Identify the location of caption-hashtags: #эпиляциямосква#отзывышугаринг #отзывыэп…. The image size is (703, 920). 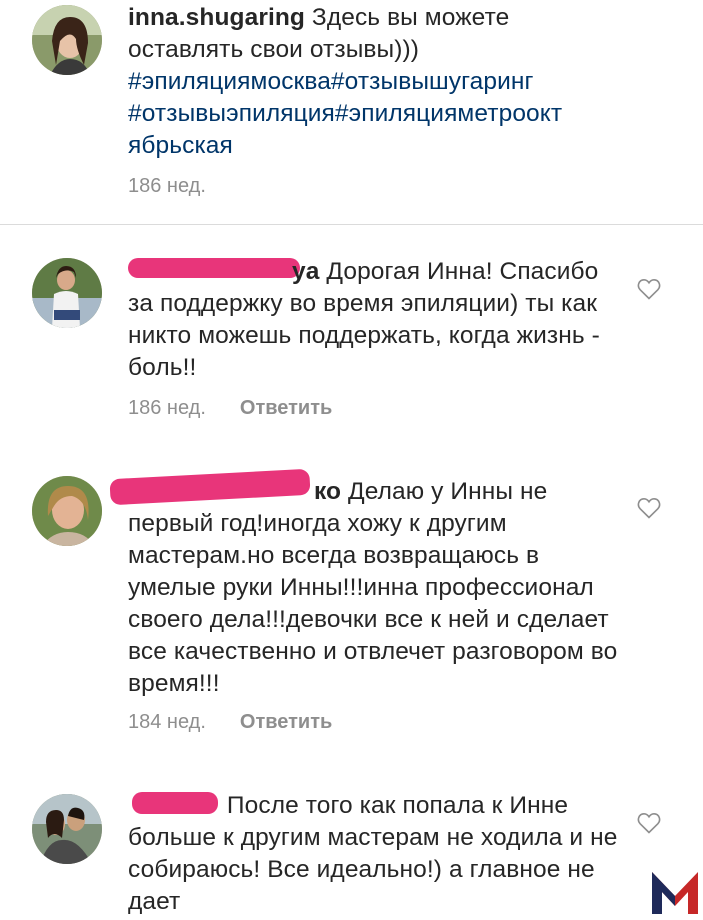
(345, 113).